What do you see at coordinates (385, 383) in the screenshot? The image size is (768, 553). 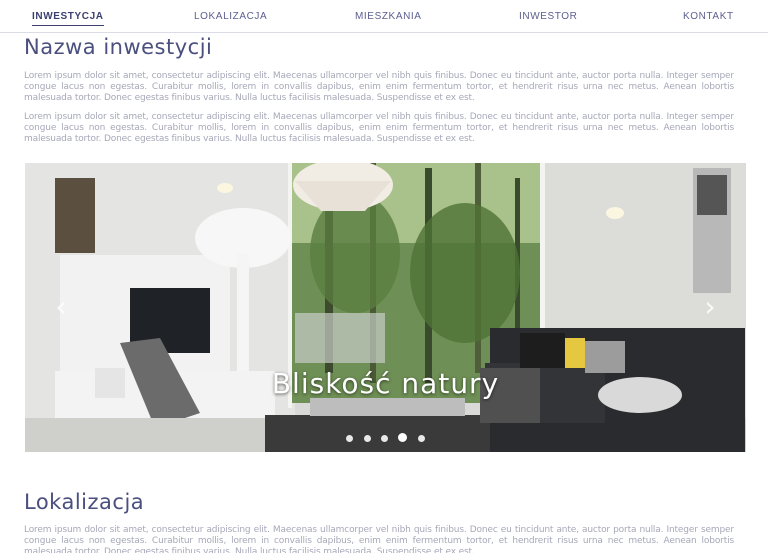 I see `slide-caption: Bliskość natury` at bounding box center [385, 383].